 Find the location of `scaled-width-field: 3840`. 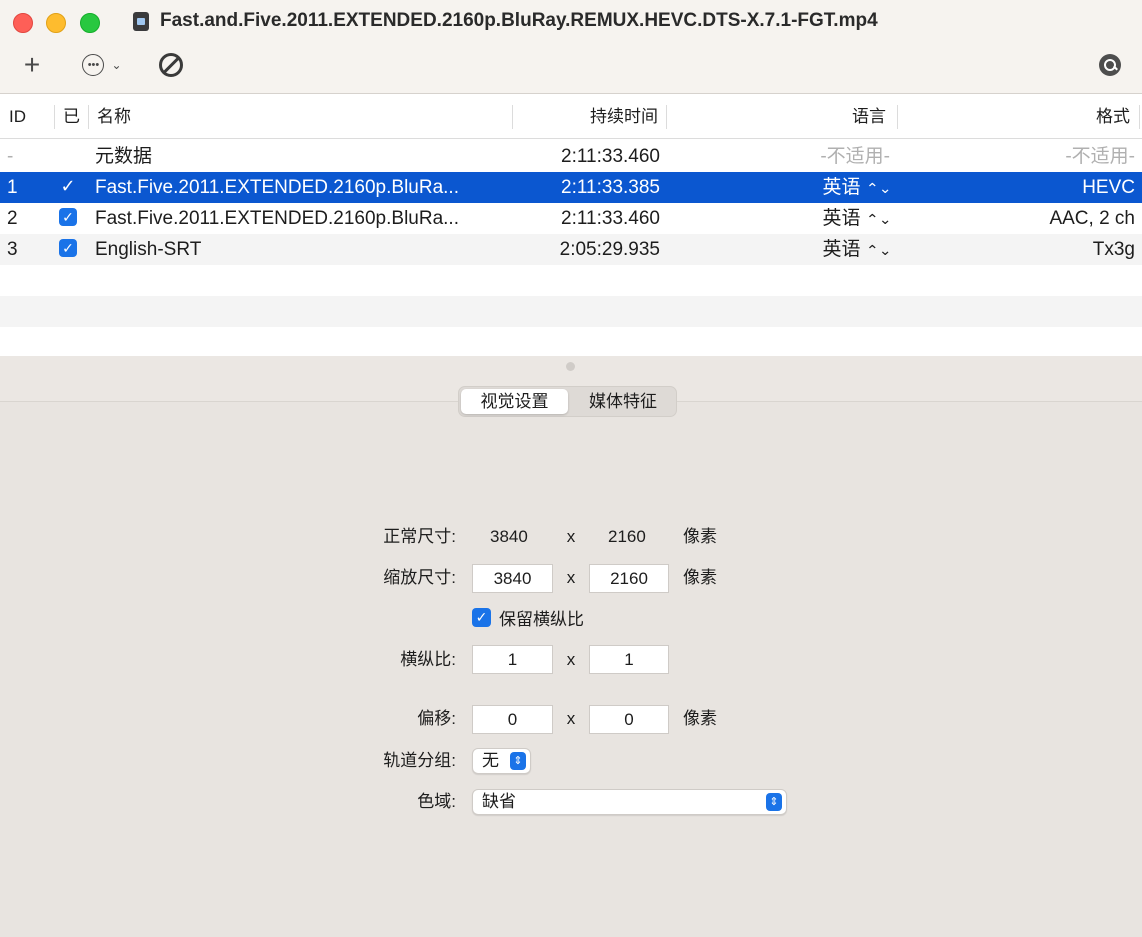

scaled-width-field: 3840 is located at coordinates (512, 578).